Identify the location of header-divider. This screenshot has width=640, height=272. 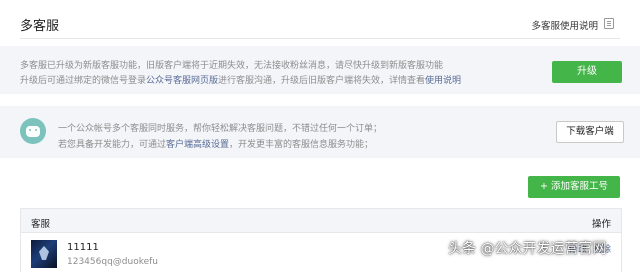
(320, 38).